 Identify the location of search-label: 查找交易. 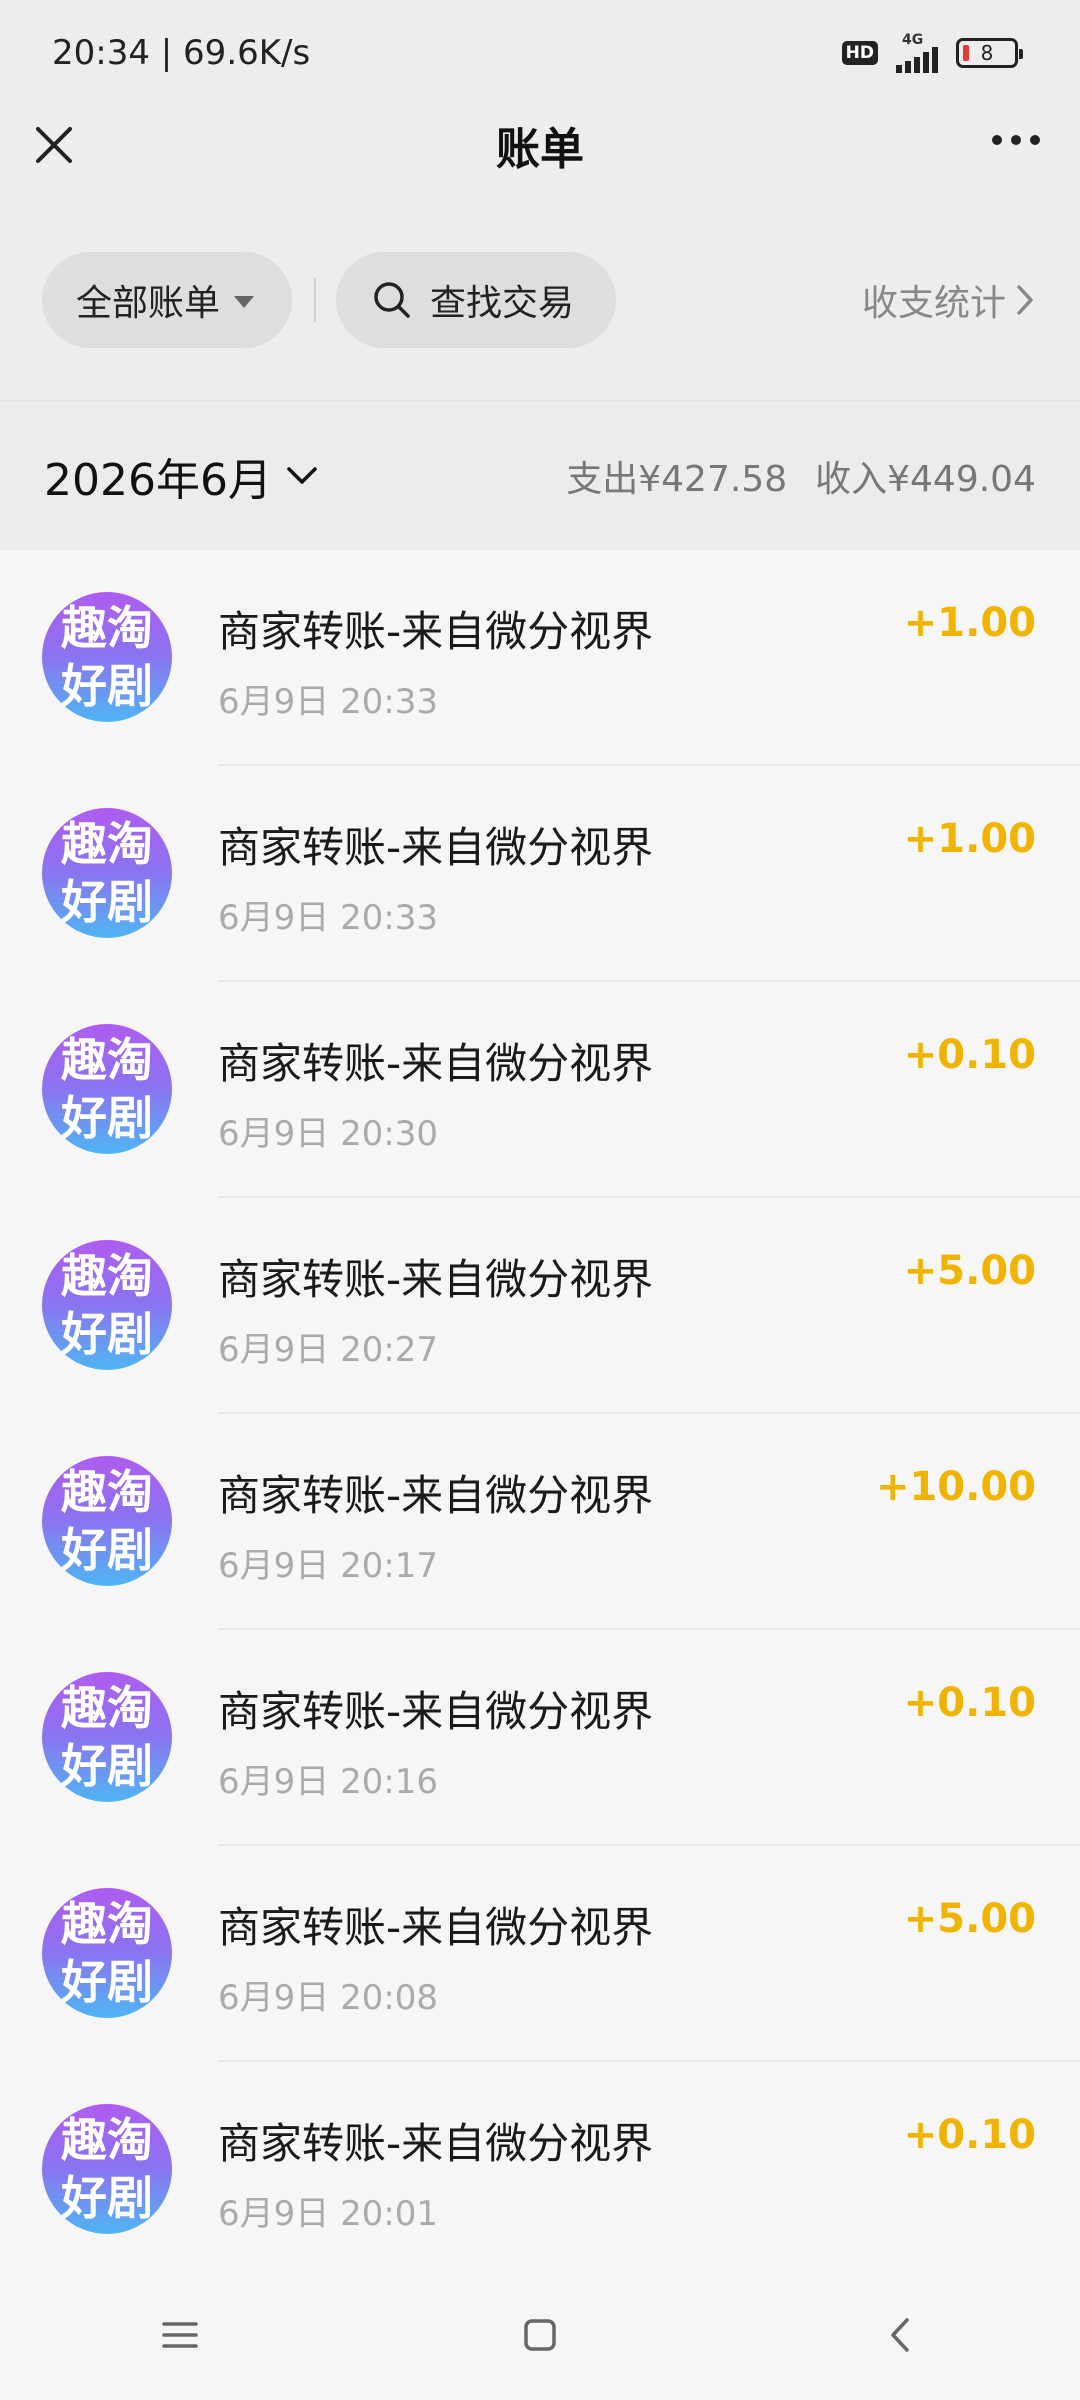
(502, 303).